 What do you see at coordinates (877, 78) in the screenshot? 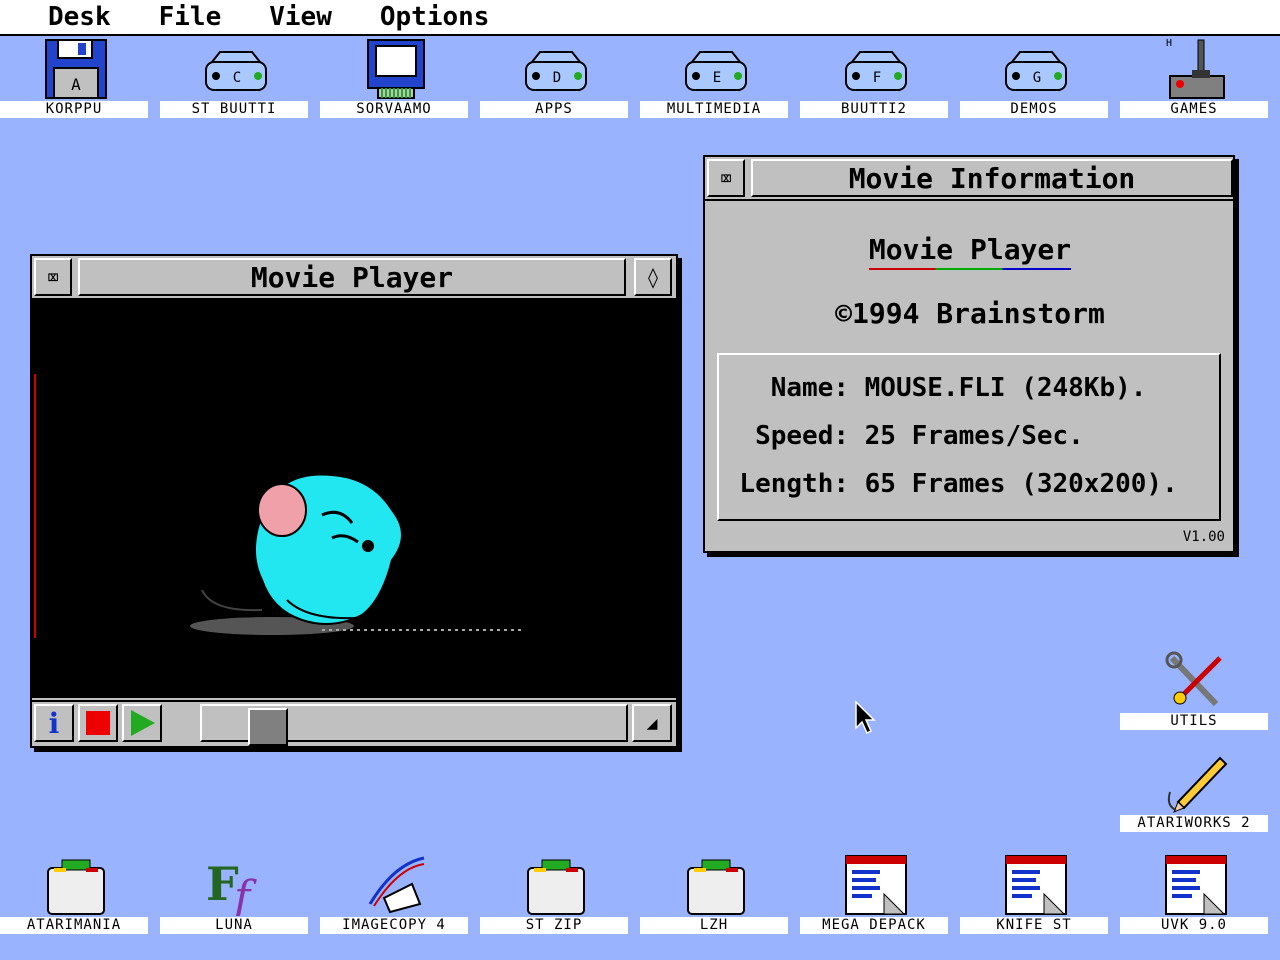
I see `svg-text: F` at bounding box center [877, 78].